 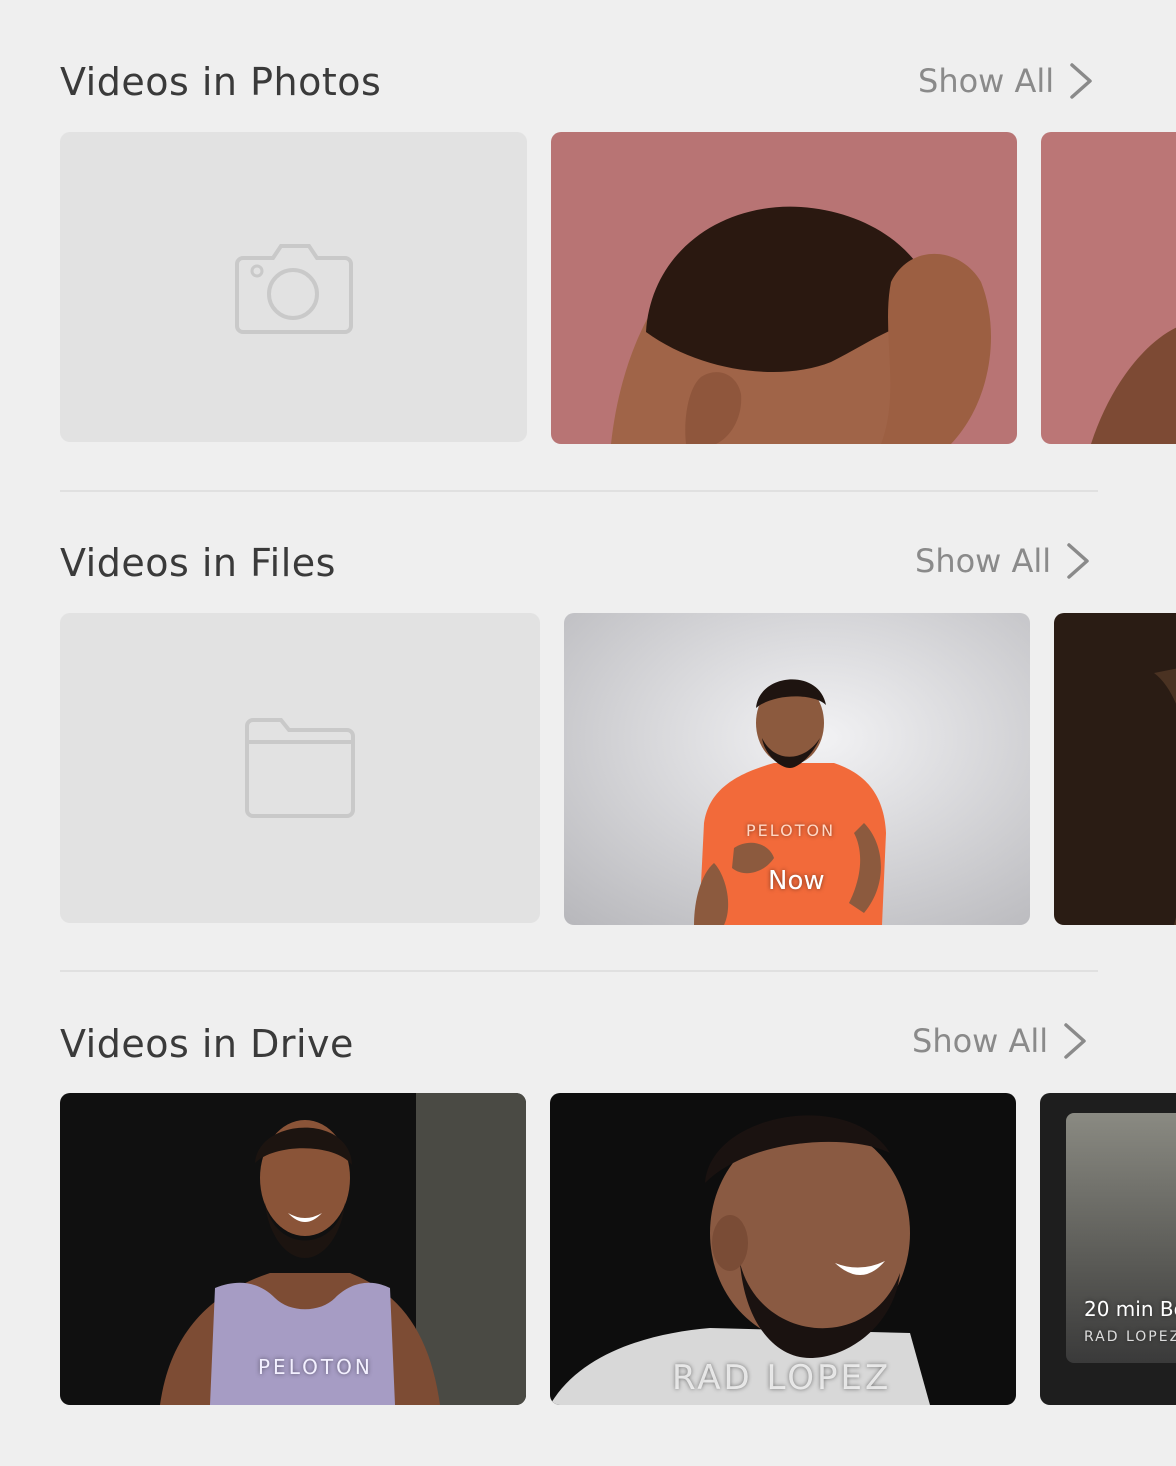 I want to click on drive-video-tile-3: 20 min Bo RAD LOPEZ, so click(x=1108, y=1249).